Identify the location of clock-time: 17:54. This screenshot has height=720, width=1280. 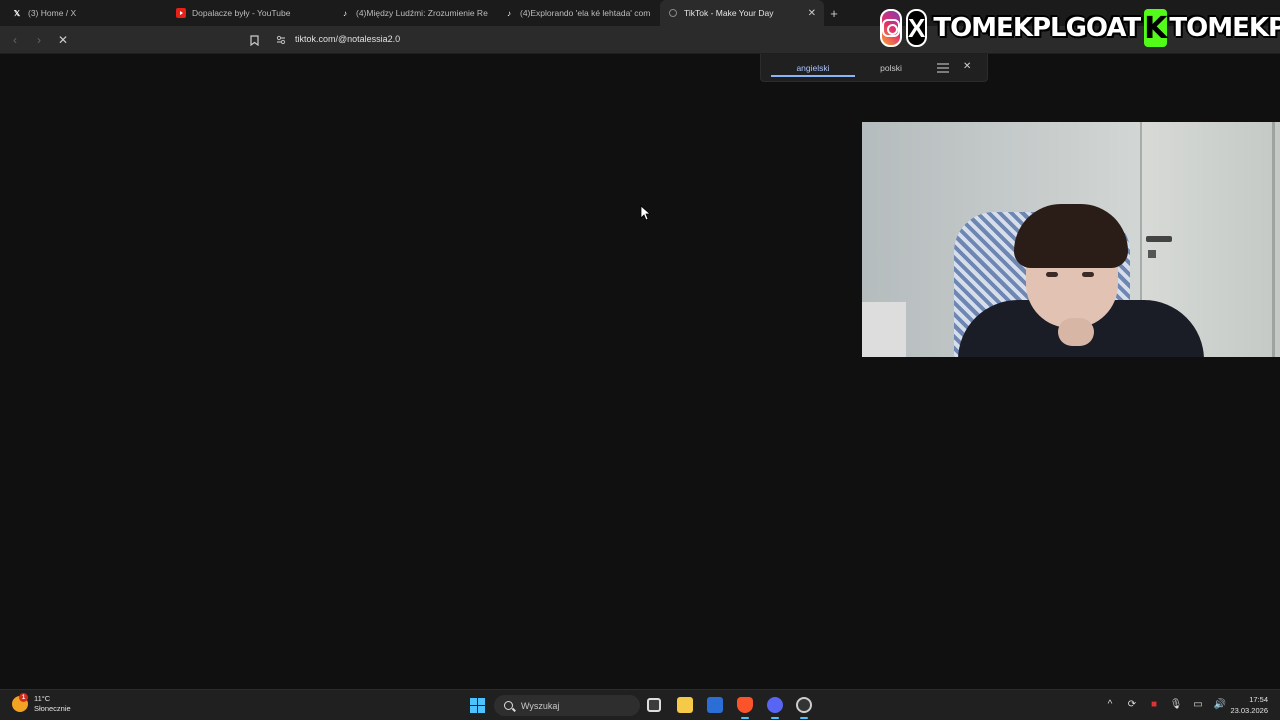
(1258, 699).